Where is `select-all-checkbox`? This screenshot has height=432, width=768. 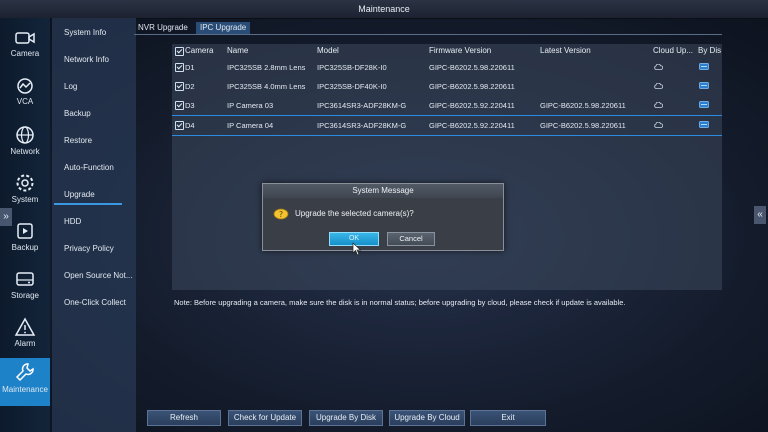
select-all-checkbox is located at coordinates (179, 51).